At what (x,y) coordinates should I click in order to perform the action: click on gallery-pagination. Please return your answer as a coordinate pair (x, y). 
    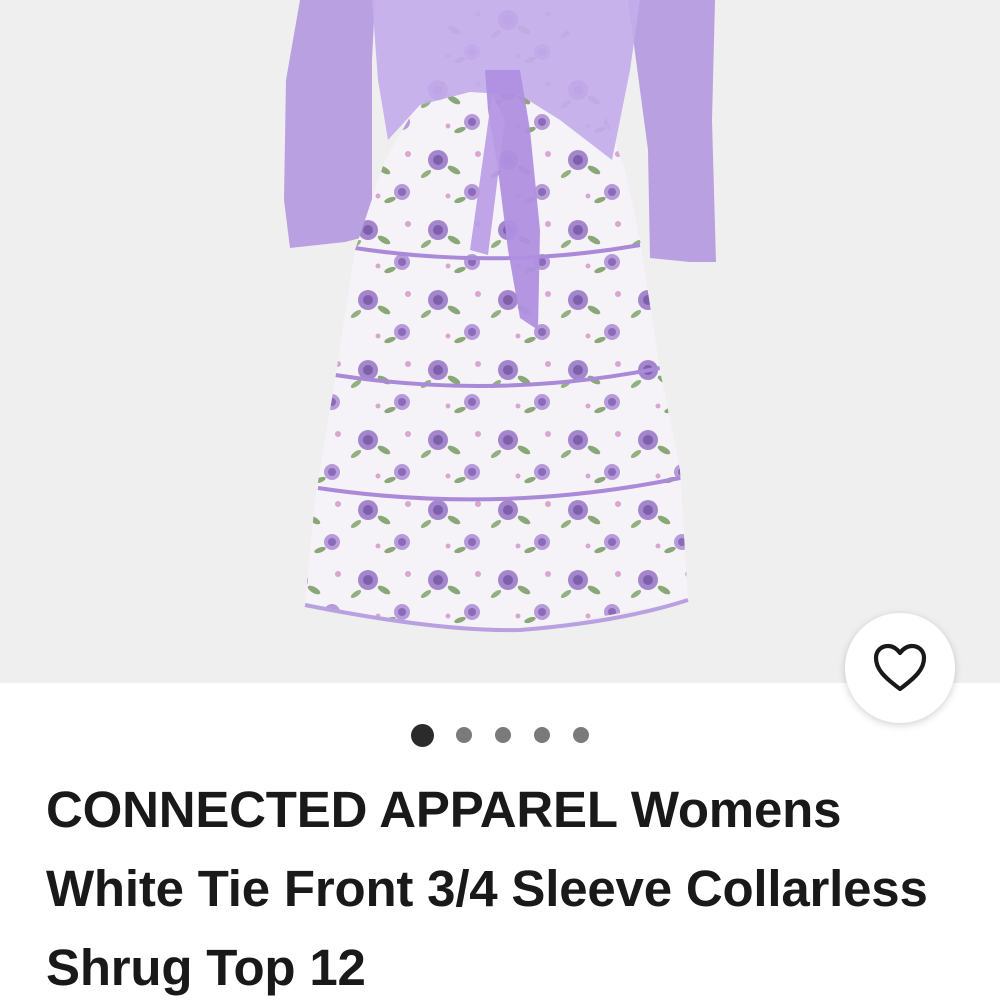
    Looking at the image, I should click on (500, 735).